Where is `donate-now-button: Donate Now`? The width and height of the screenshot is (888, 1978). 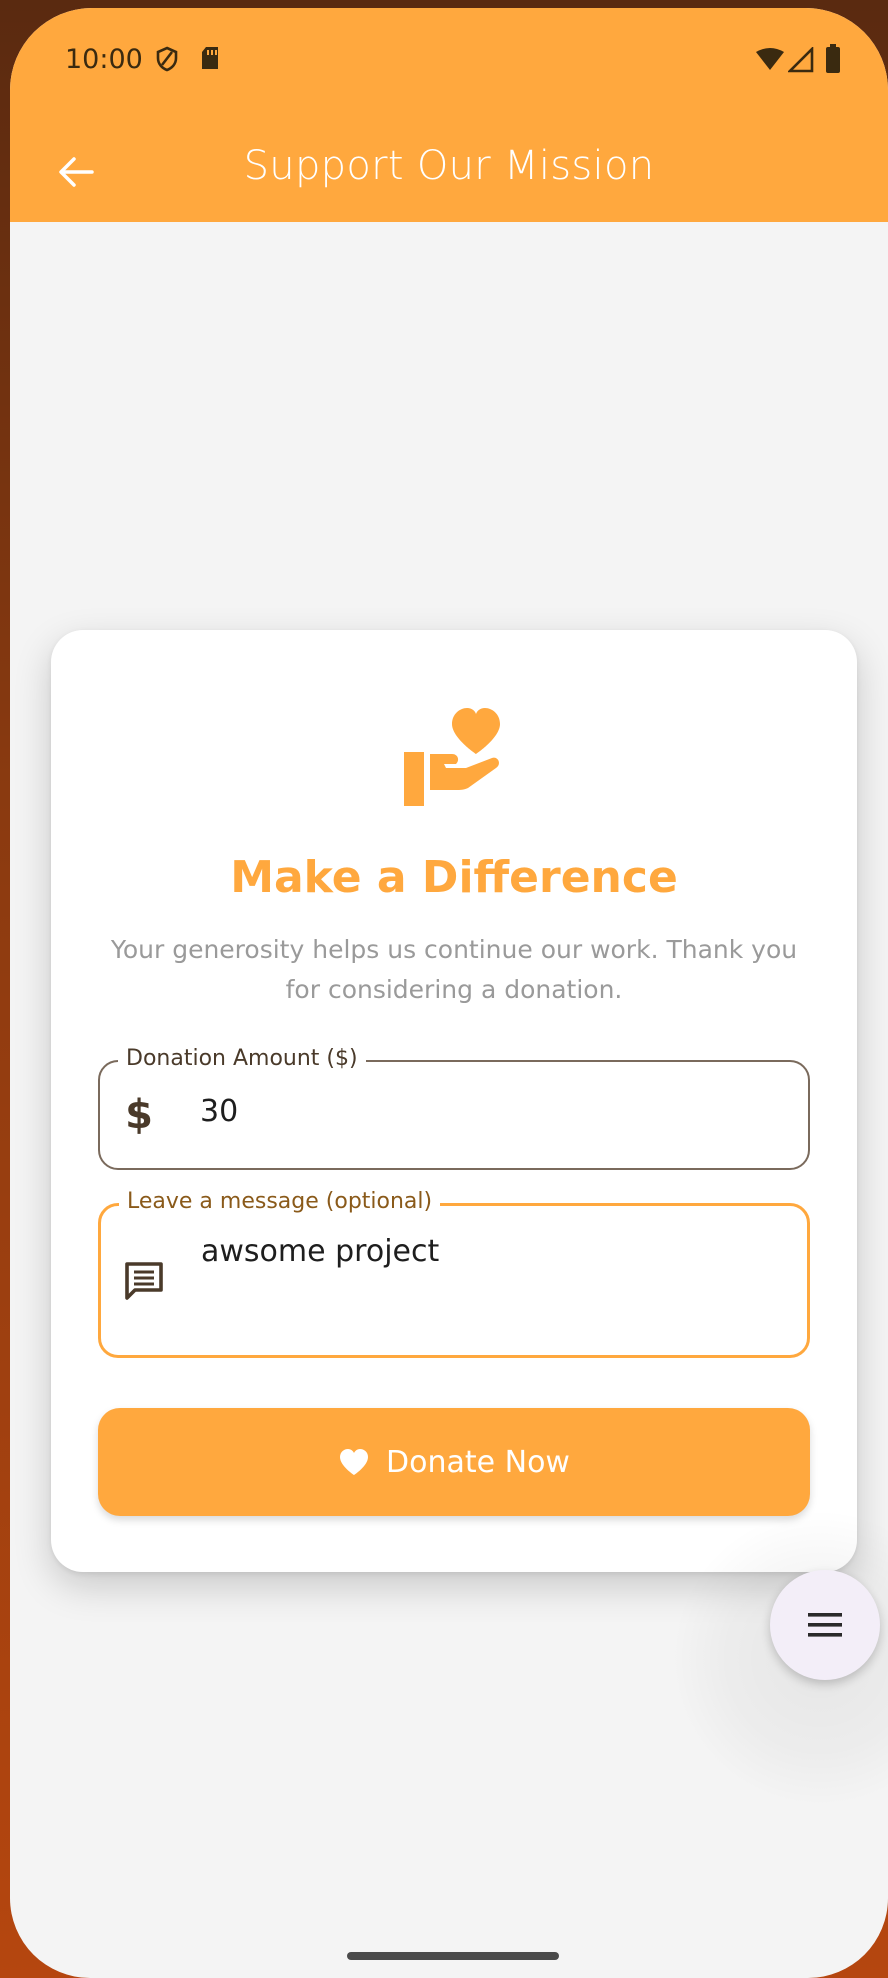
donate-now-button: Donate Now is located at coordinates (454, 1462).